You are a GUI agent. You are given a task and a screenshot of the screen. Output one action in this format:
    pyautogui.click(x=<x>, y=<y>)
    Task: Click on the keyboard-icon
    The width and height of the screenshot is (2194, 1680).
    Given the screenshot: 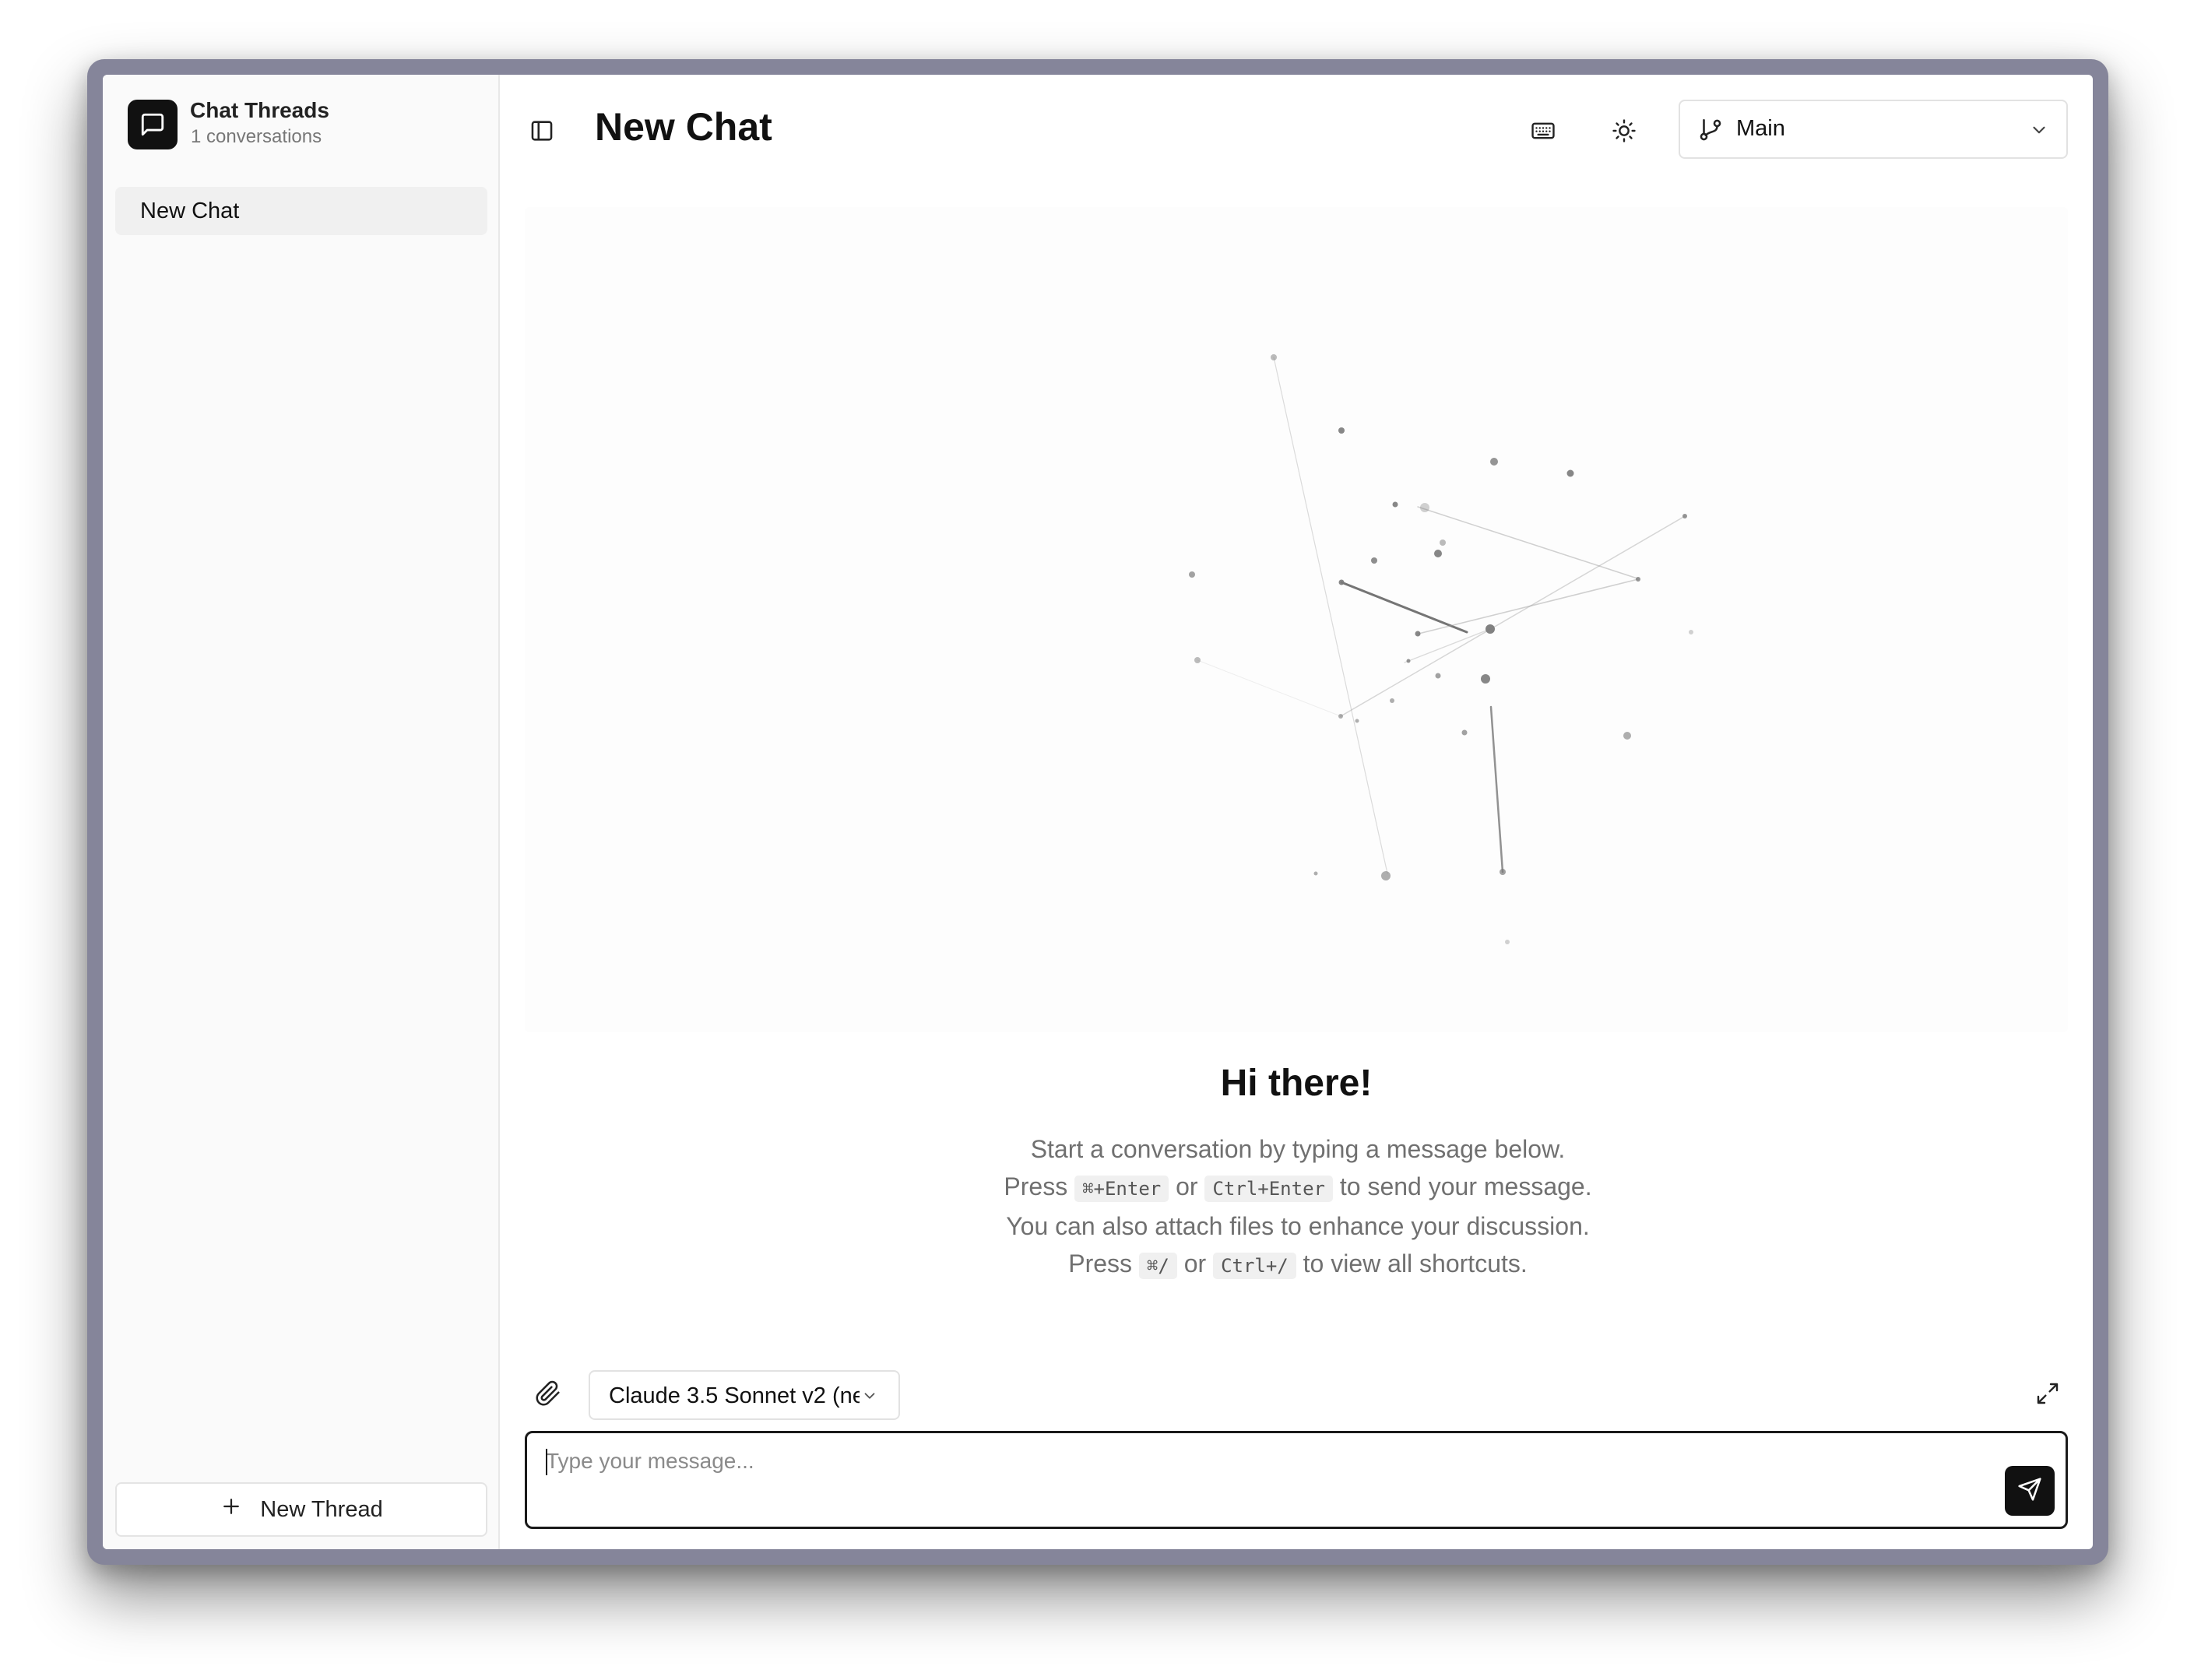 What is the action you would take?
    pyautogui.click(x=1543, y=133)
    